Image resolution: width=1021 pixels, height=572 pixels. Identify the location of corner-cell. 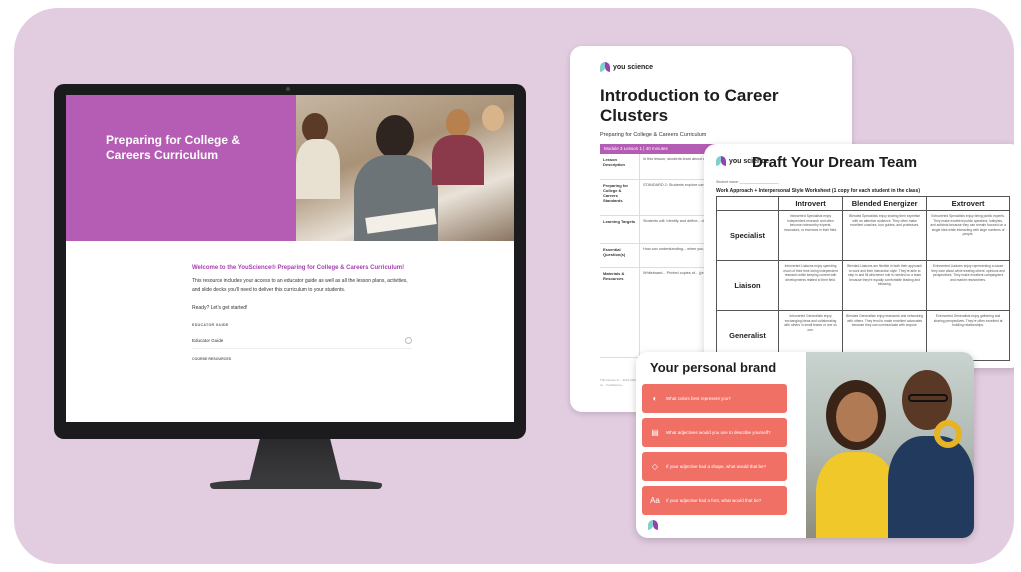
(747, 203).